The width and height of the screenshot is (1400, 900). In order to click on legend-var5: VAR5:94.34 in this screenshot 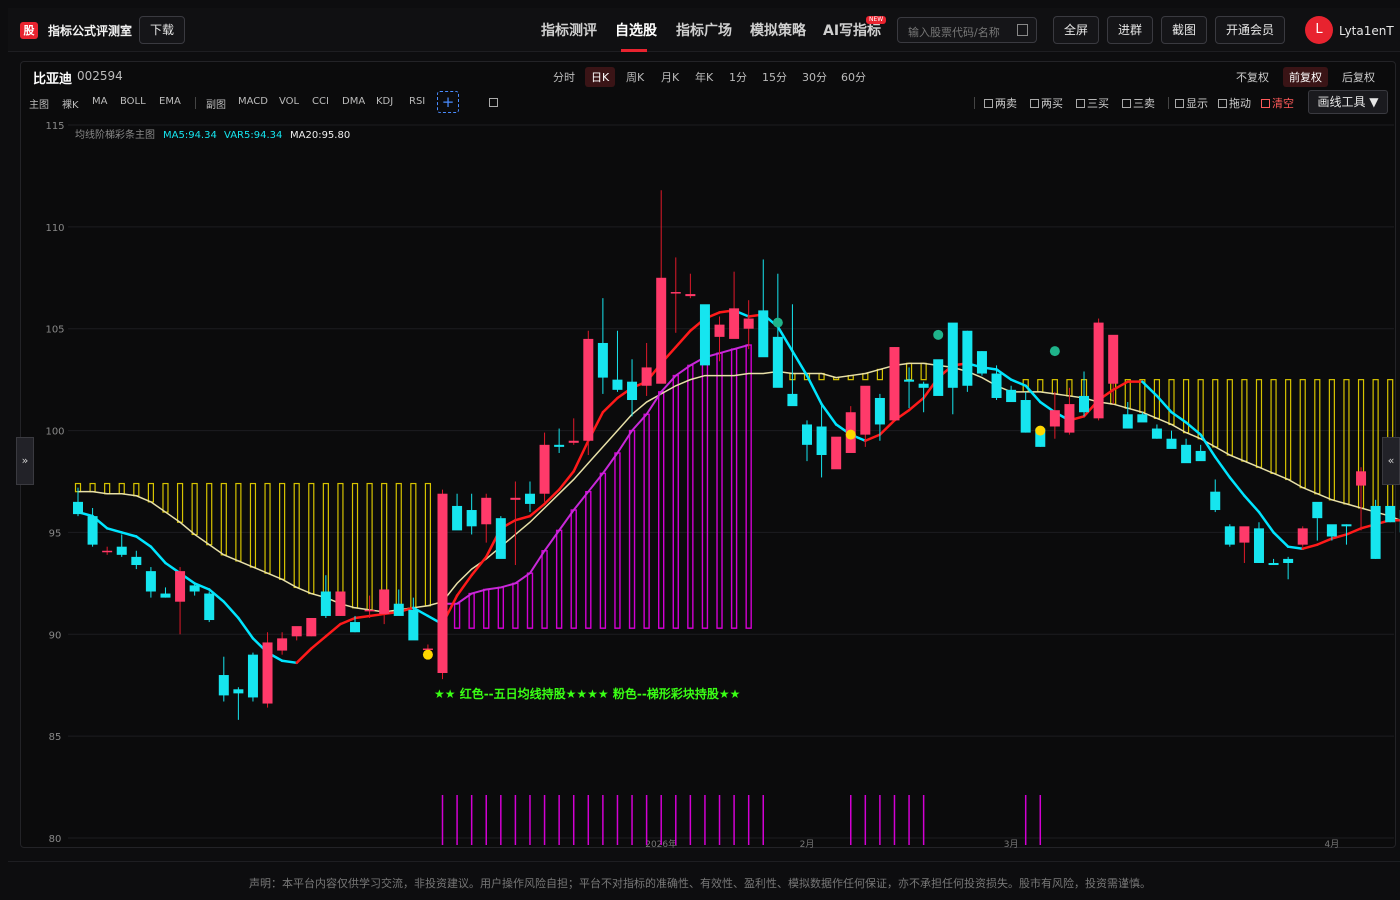, I will do `click(253, 135)`.